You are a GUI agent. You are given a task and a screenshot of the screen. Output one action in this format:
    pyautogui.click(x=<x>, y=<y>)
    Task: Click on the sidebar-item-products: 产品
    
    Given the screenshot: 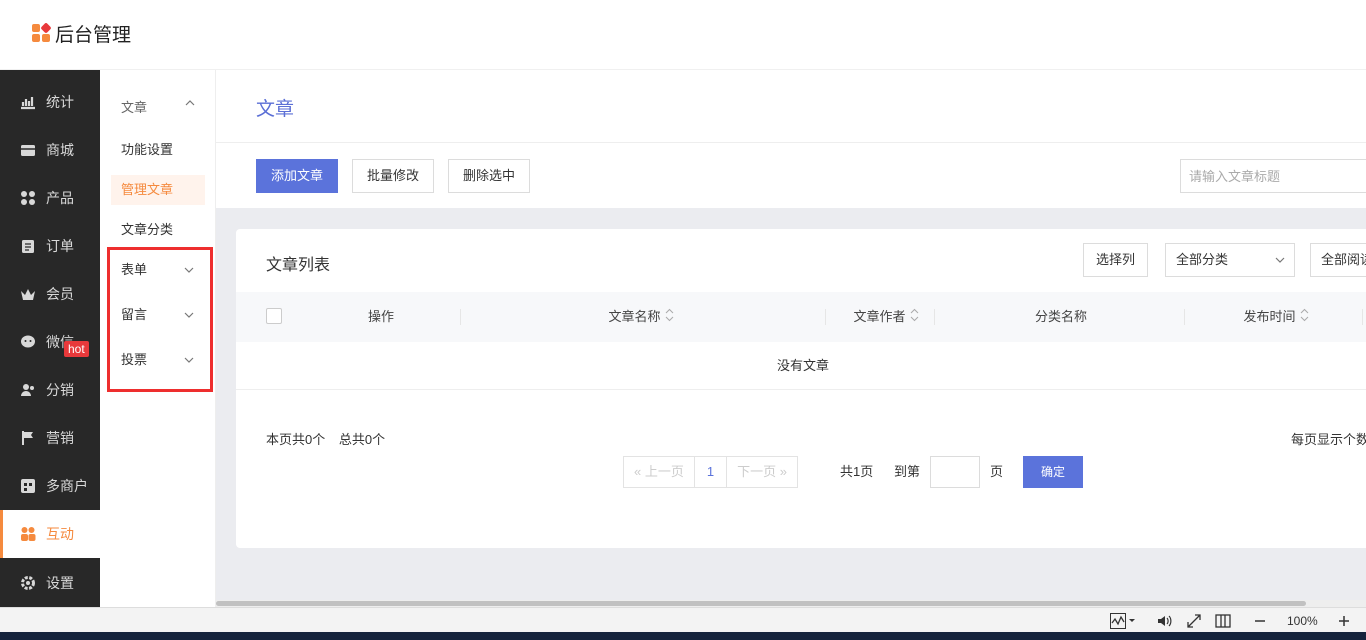 What is the action you would take?
    pyautogui.click(x=50, y=198)
    